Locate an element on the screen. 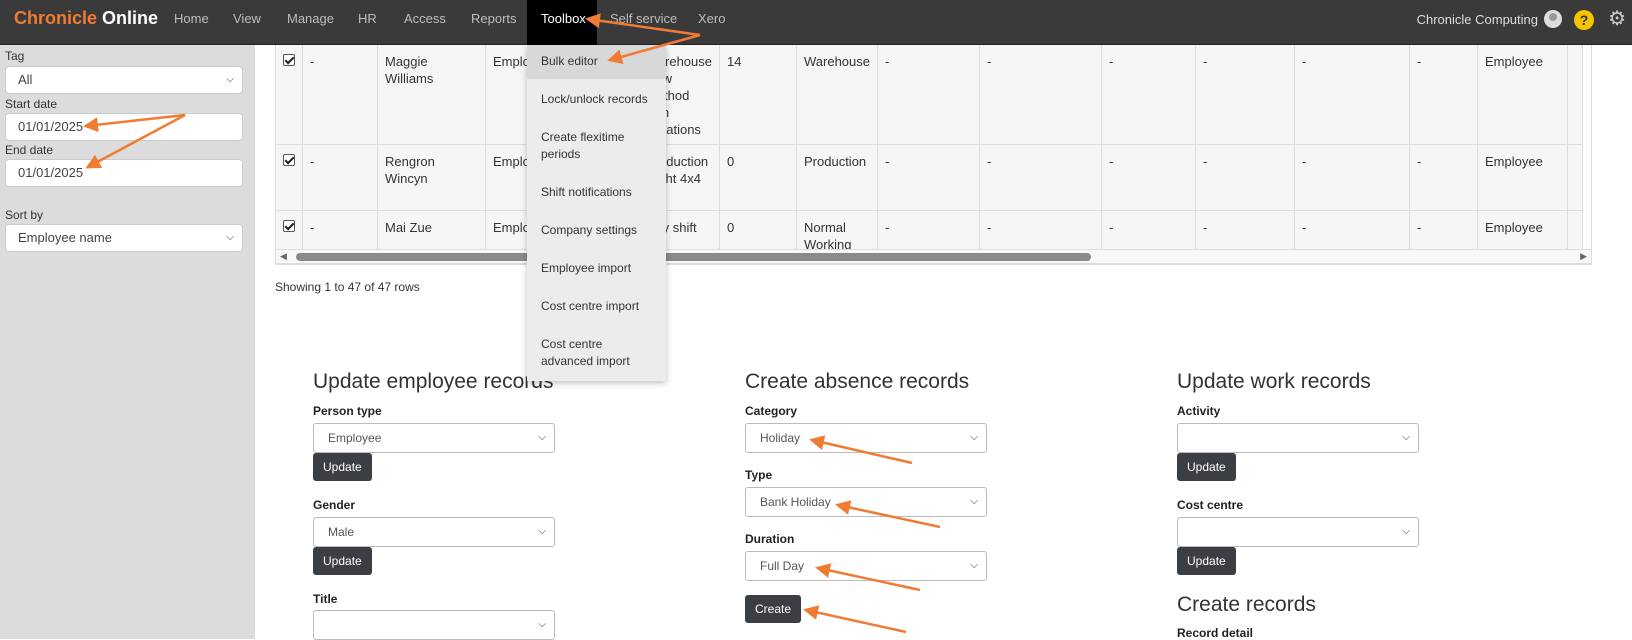 This screenshot has height=640, width=1632. end-date-input: 01/01/2025 is located at coordinates (124, 173).